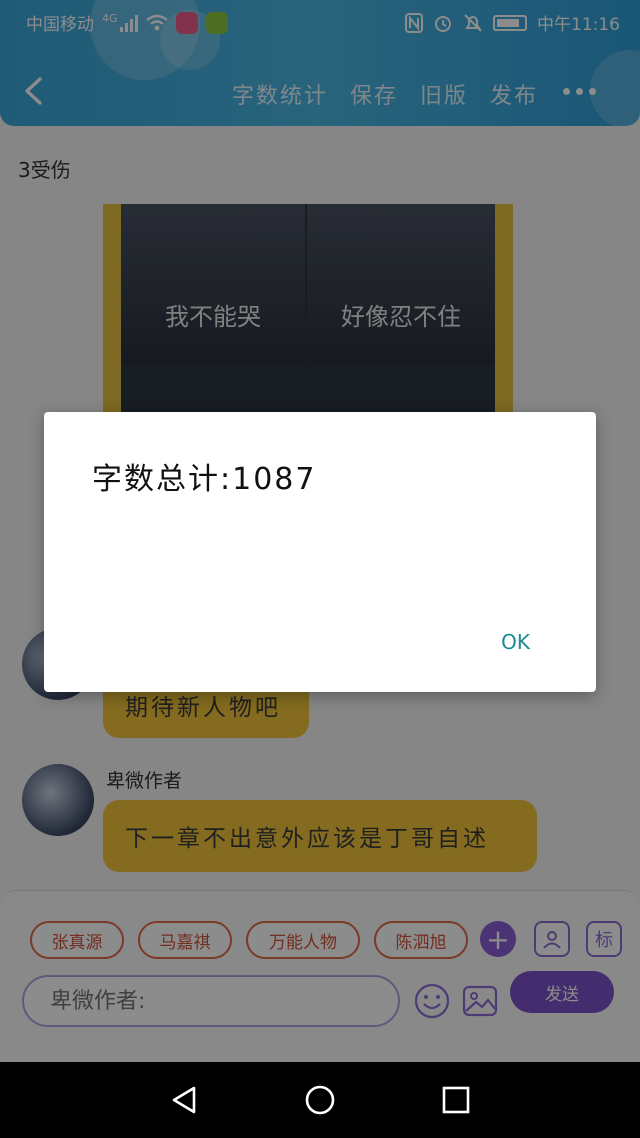 The width and height of the screenshot is (640, 1138). What do you see at coordinates (204, 479) in the screenshot?
I see `dialog-message: 字数总计:1087` at bounding box center [204, 479].